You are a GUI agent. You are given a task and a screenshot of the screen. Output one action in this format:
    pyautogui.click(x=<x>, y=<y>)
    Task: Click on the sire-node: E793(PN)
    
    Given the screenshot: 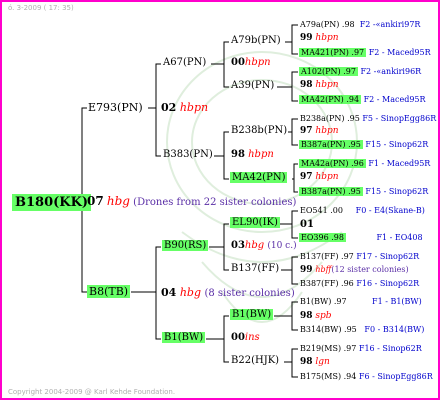 What is the action you would take?
    pyautogui.click(x=115, y=107)
    